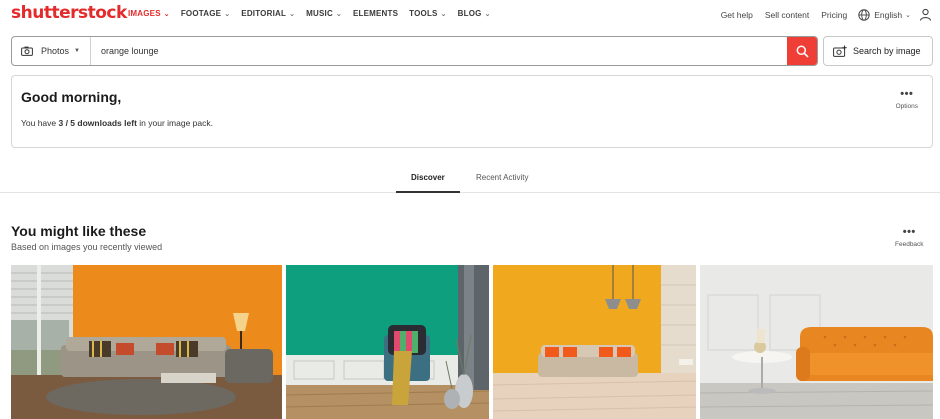  I want to click on nav-footage-label: FOOTAGE, so click(201, 13).